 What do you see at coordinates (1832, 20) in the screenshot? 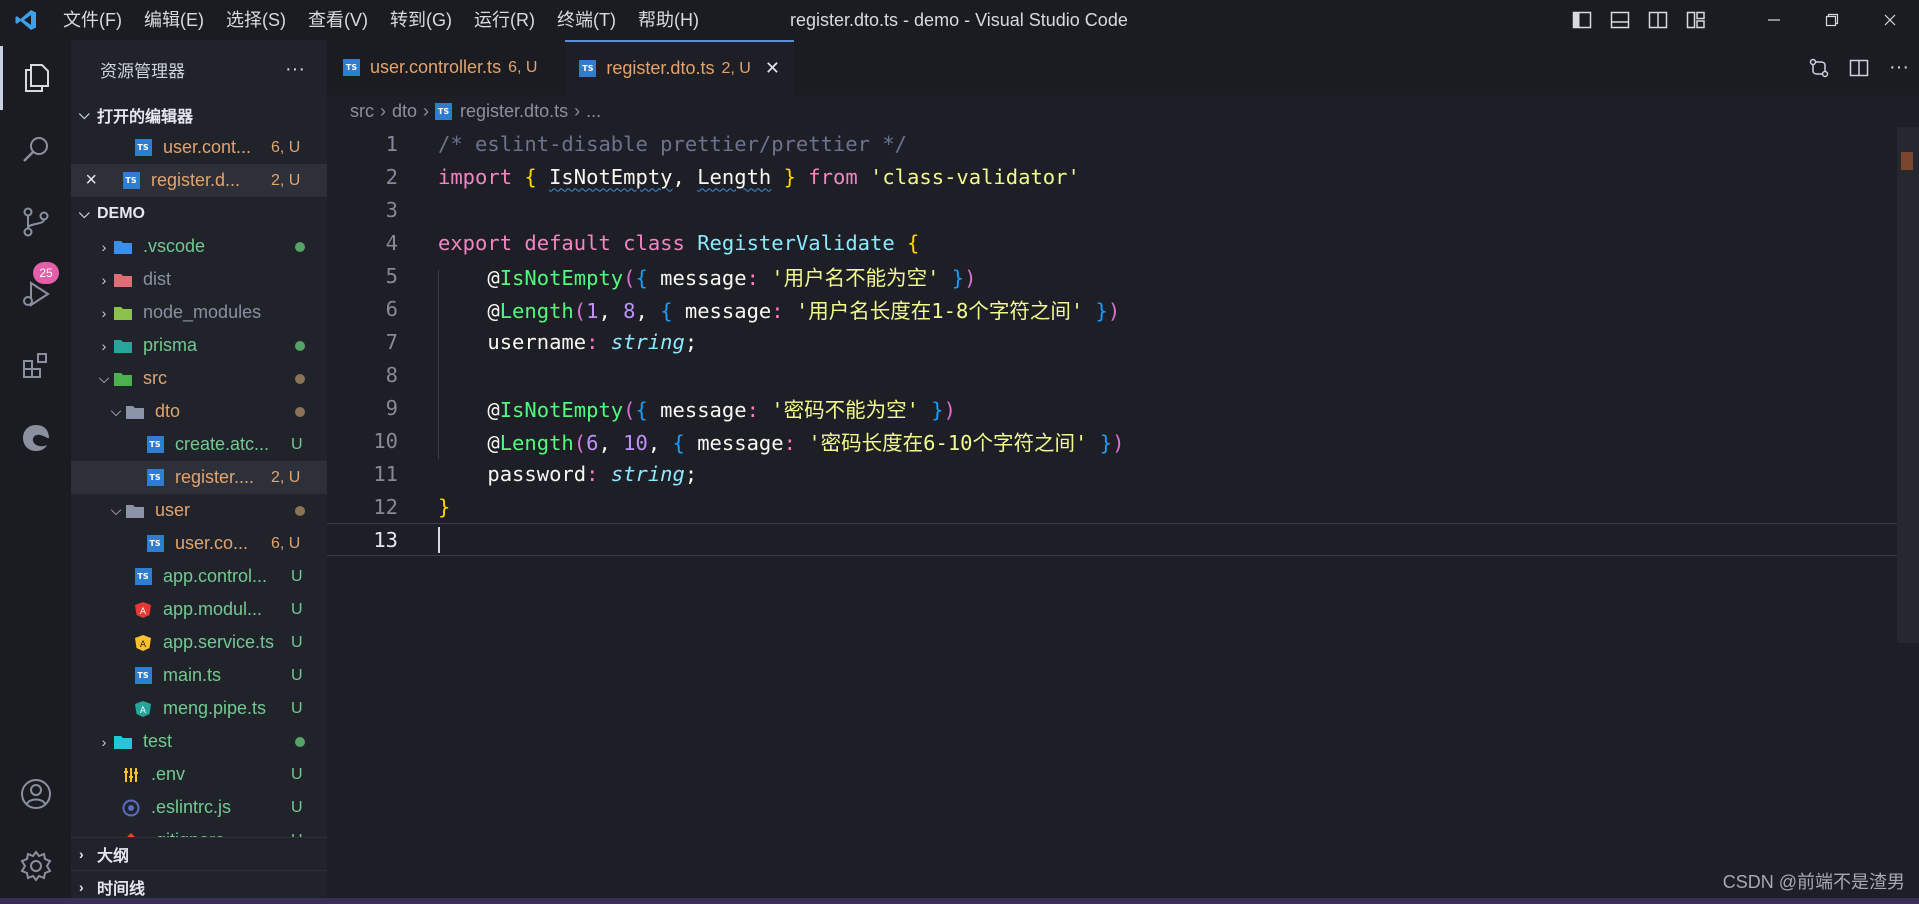
I see `restore-icon` at bounding box center [1832, 20].